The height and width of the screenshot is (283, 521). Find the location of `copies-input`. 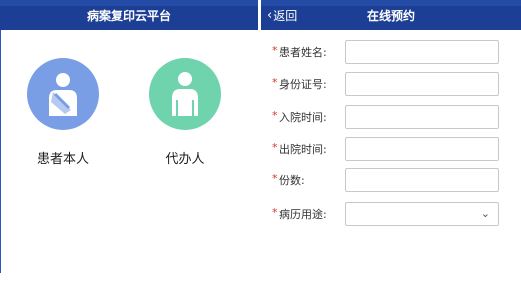

copies-input is located at coordinates (422, 180).